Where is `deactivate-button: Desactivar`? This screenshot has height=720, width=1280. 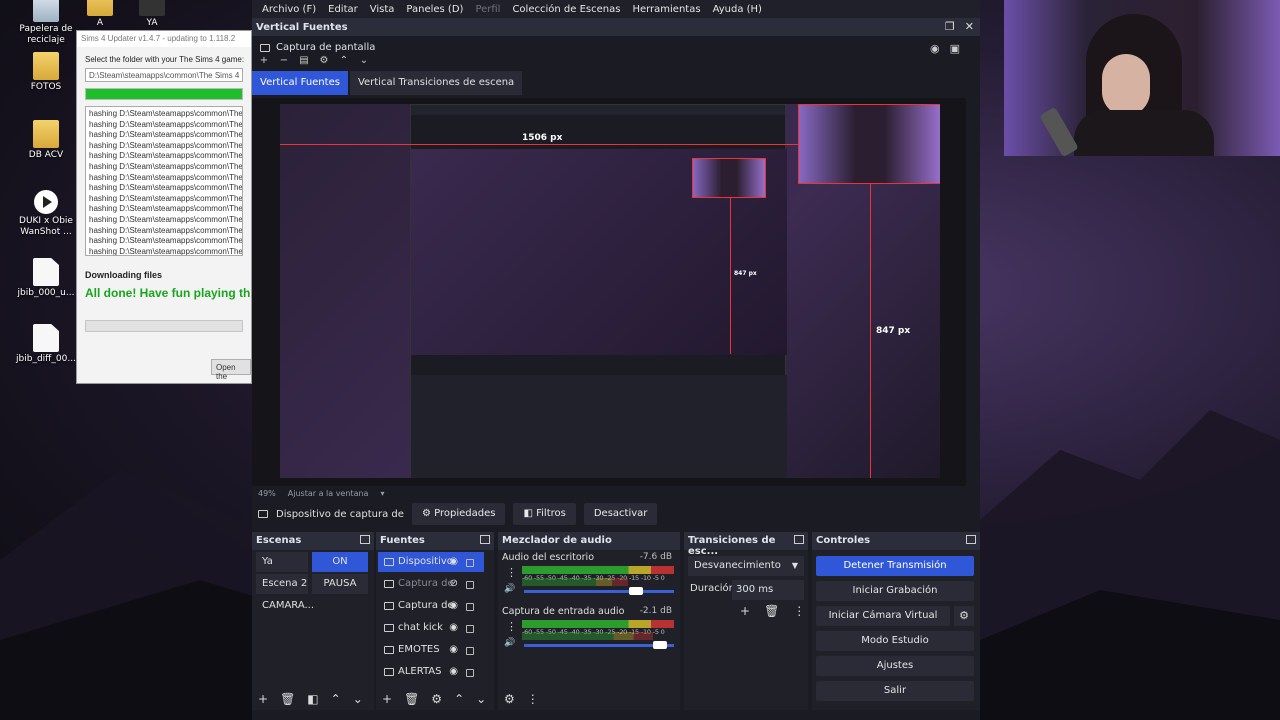 deactivate-button: Desactivar is located at coordinates (620, 514).